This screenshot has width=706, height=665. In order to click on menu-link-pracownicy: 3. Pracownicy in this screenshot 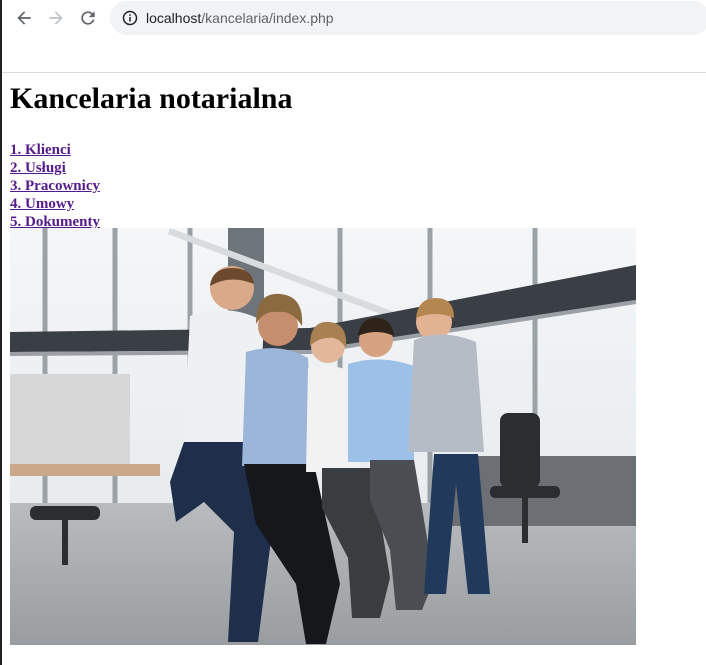, I will do `click(355, 186)`.